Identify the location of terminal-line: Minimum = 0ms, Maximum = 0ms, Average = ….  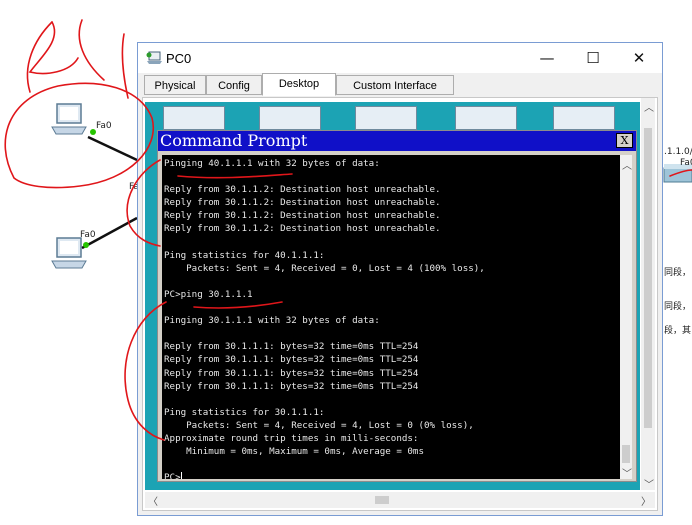
(294, 452).